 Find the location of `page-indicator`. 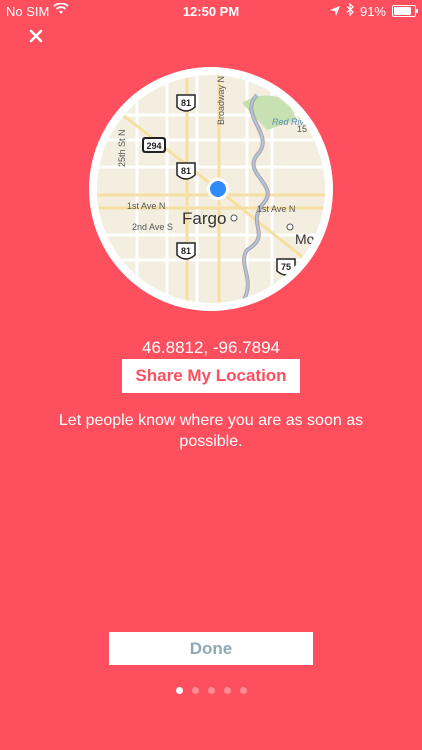

page-indicator is located at coordinates (211, 690).